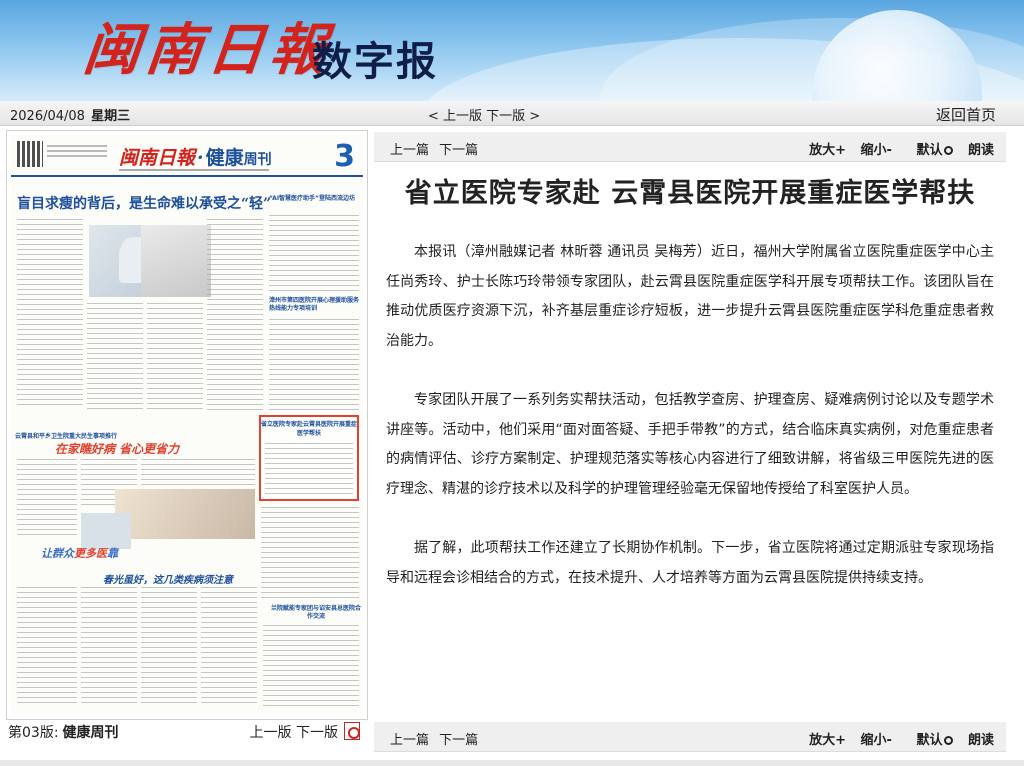  I want to click on issue-date: 2026/04/08 星期三, so click(70, 114).